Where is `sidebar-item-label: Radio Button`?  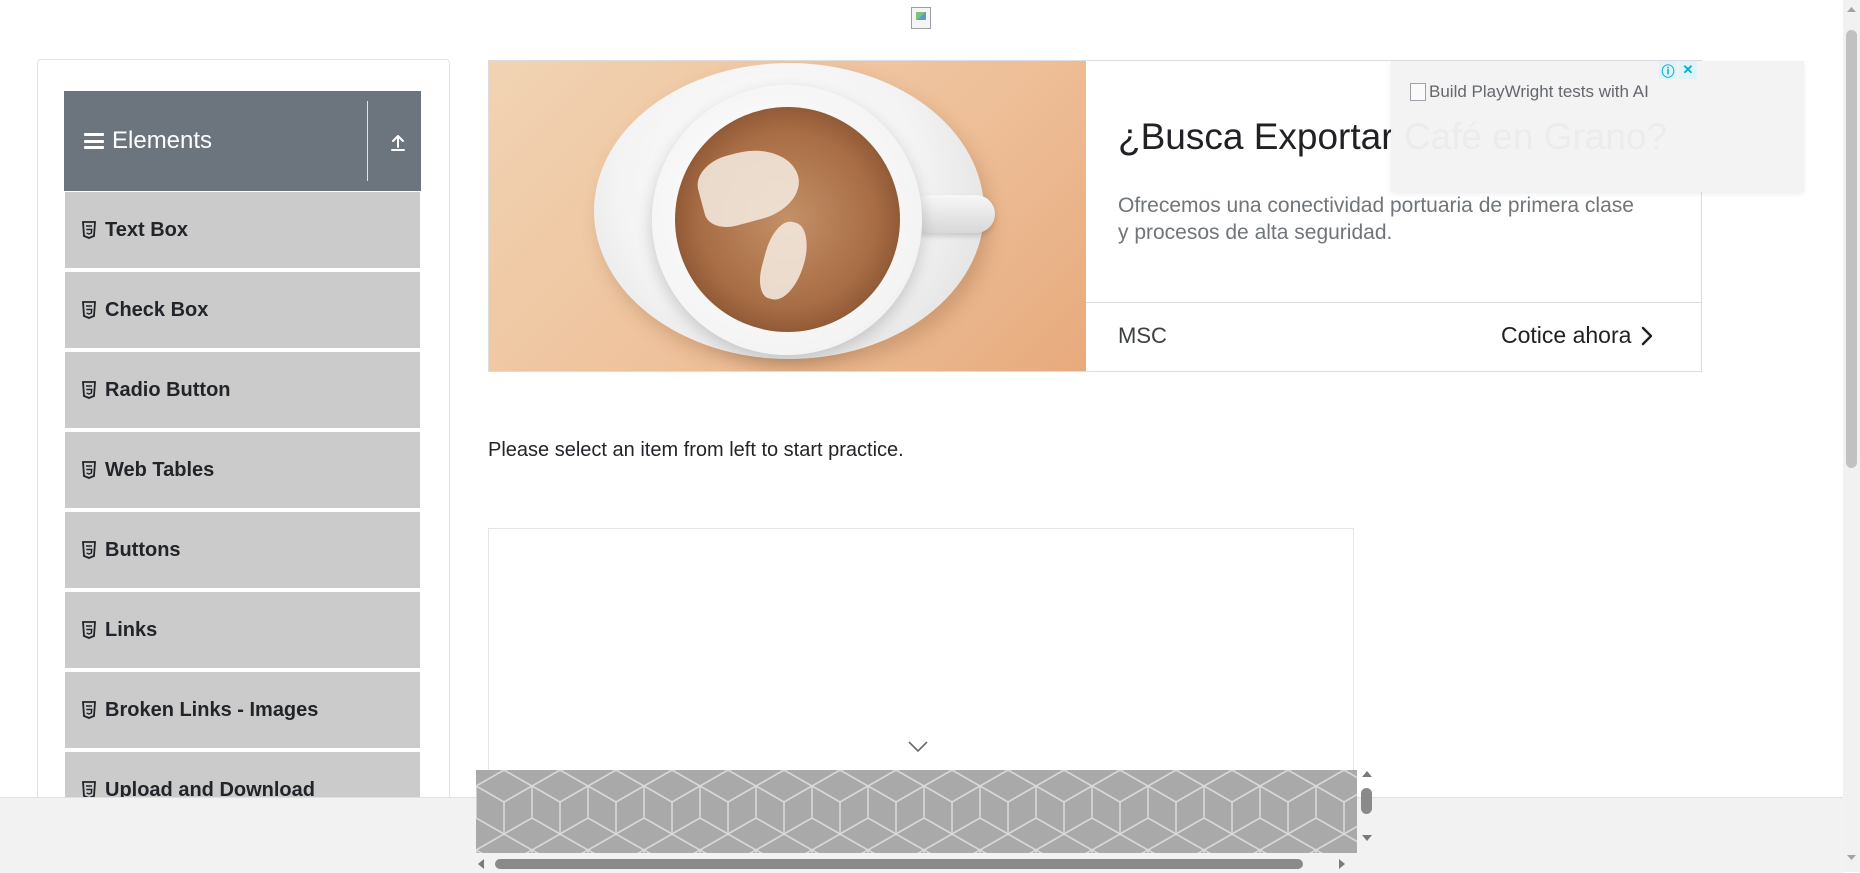 sidebar-item-label: Radio Button is located at coordinates (168, 389).